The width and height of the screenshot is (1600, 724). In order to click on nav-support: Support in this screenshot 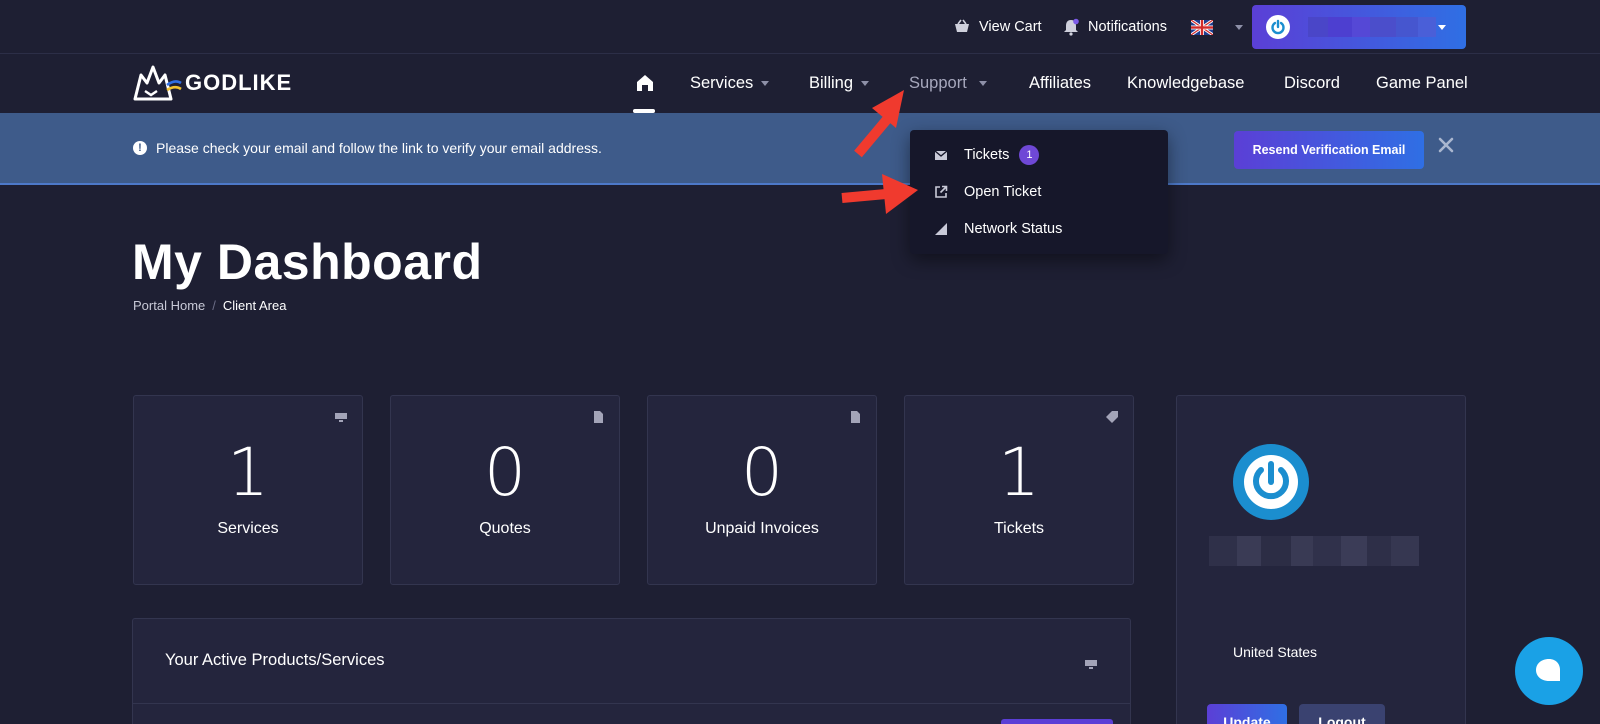, I will do `click(948, 83)`.